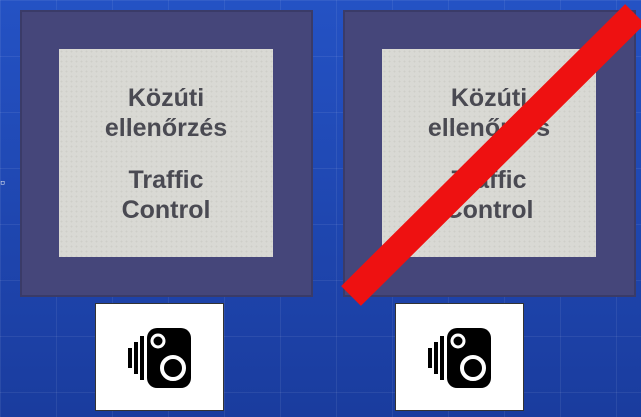  I want to click on sign-text-line-2: ellenőrzés, so click(166, 128).